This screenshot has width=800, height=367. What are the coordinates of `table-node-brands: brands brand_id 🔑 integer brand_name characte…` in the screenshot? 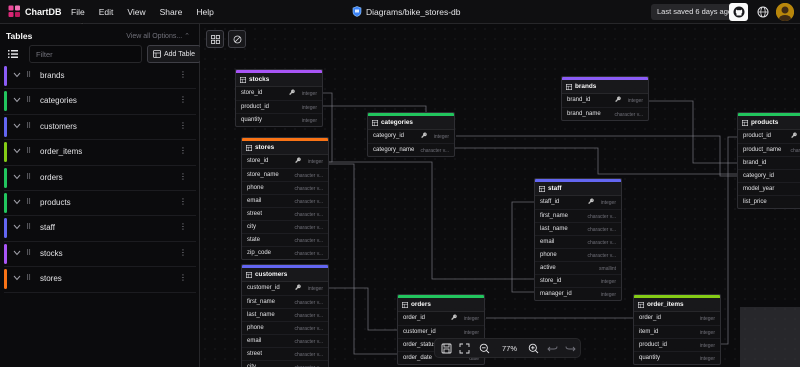 It's located at (605, 98).